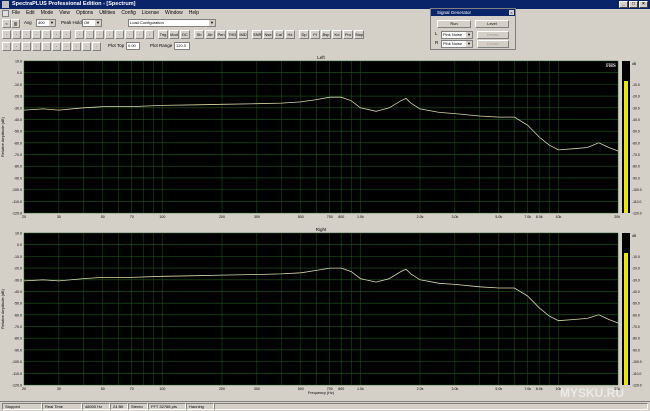  What do you see at coordinates (66, 46) in the screenshot?
I see `reset-icon: ·` at bounding box center [66, 46].